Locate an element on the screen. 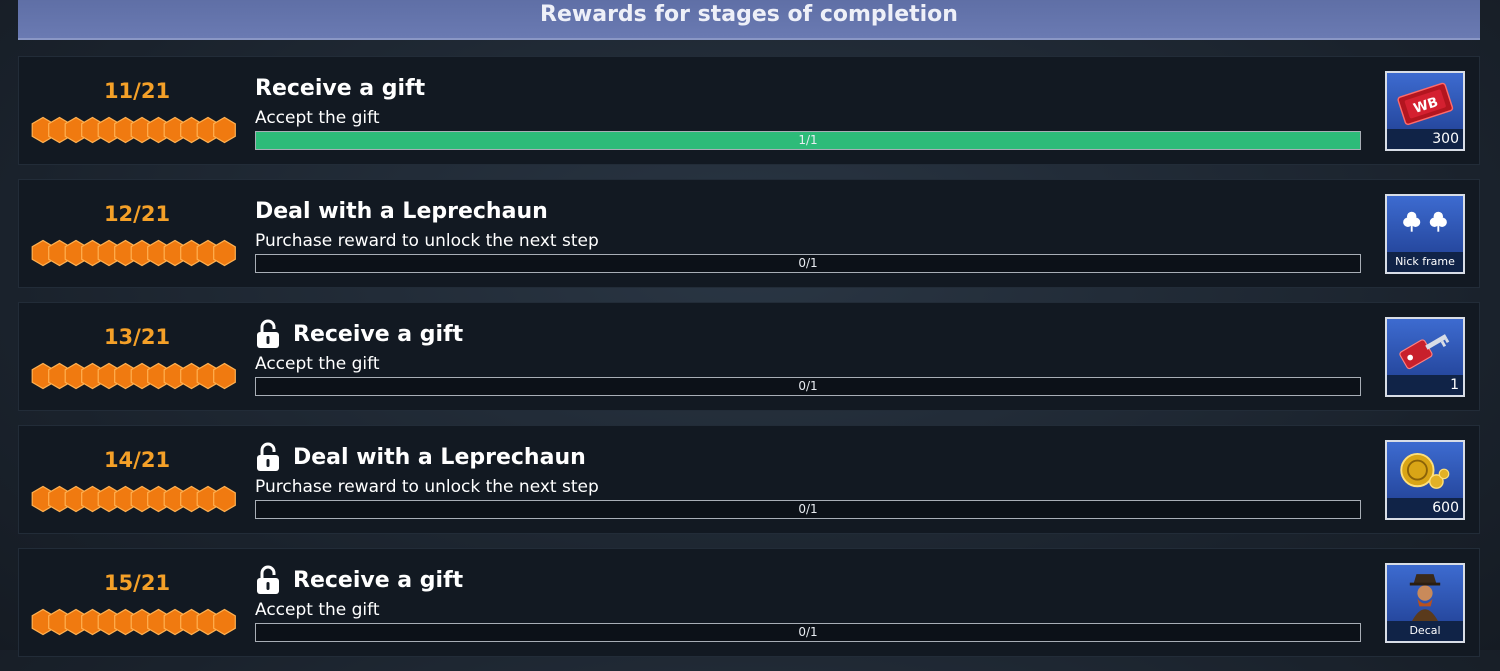 This screenshot has height=671, width=1500. gold-coins-icon is located at coordinates (1425, 471).